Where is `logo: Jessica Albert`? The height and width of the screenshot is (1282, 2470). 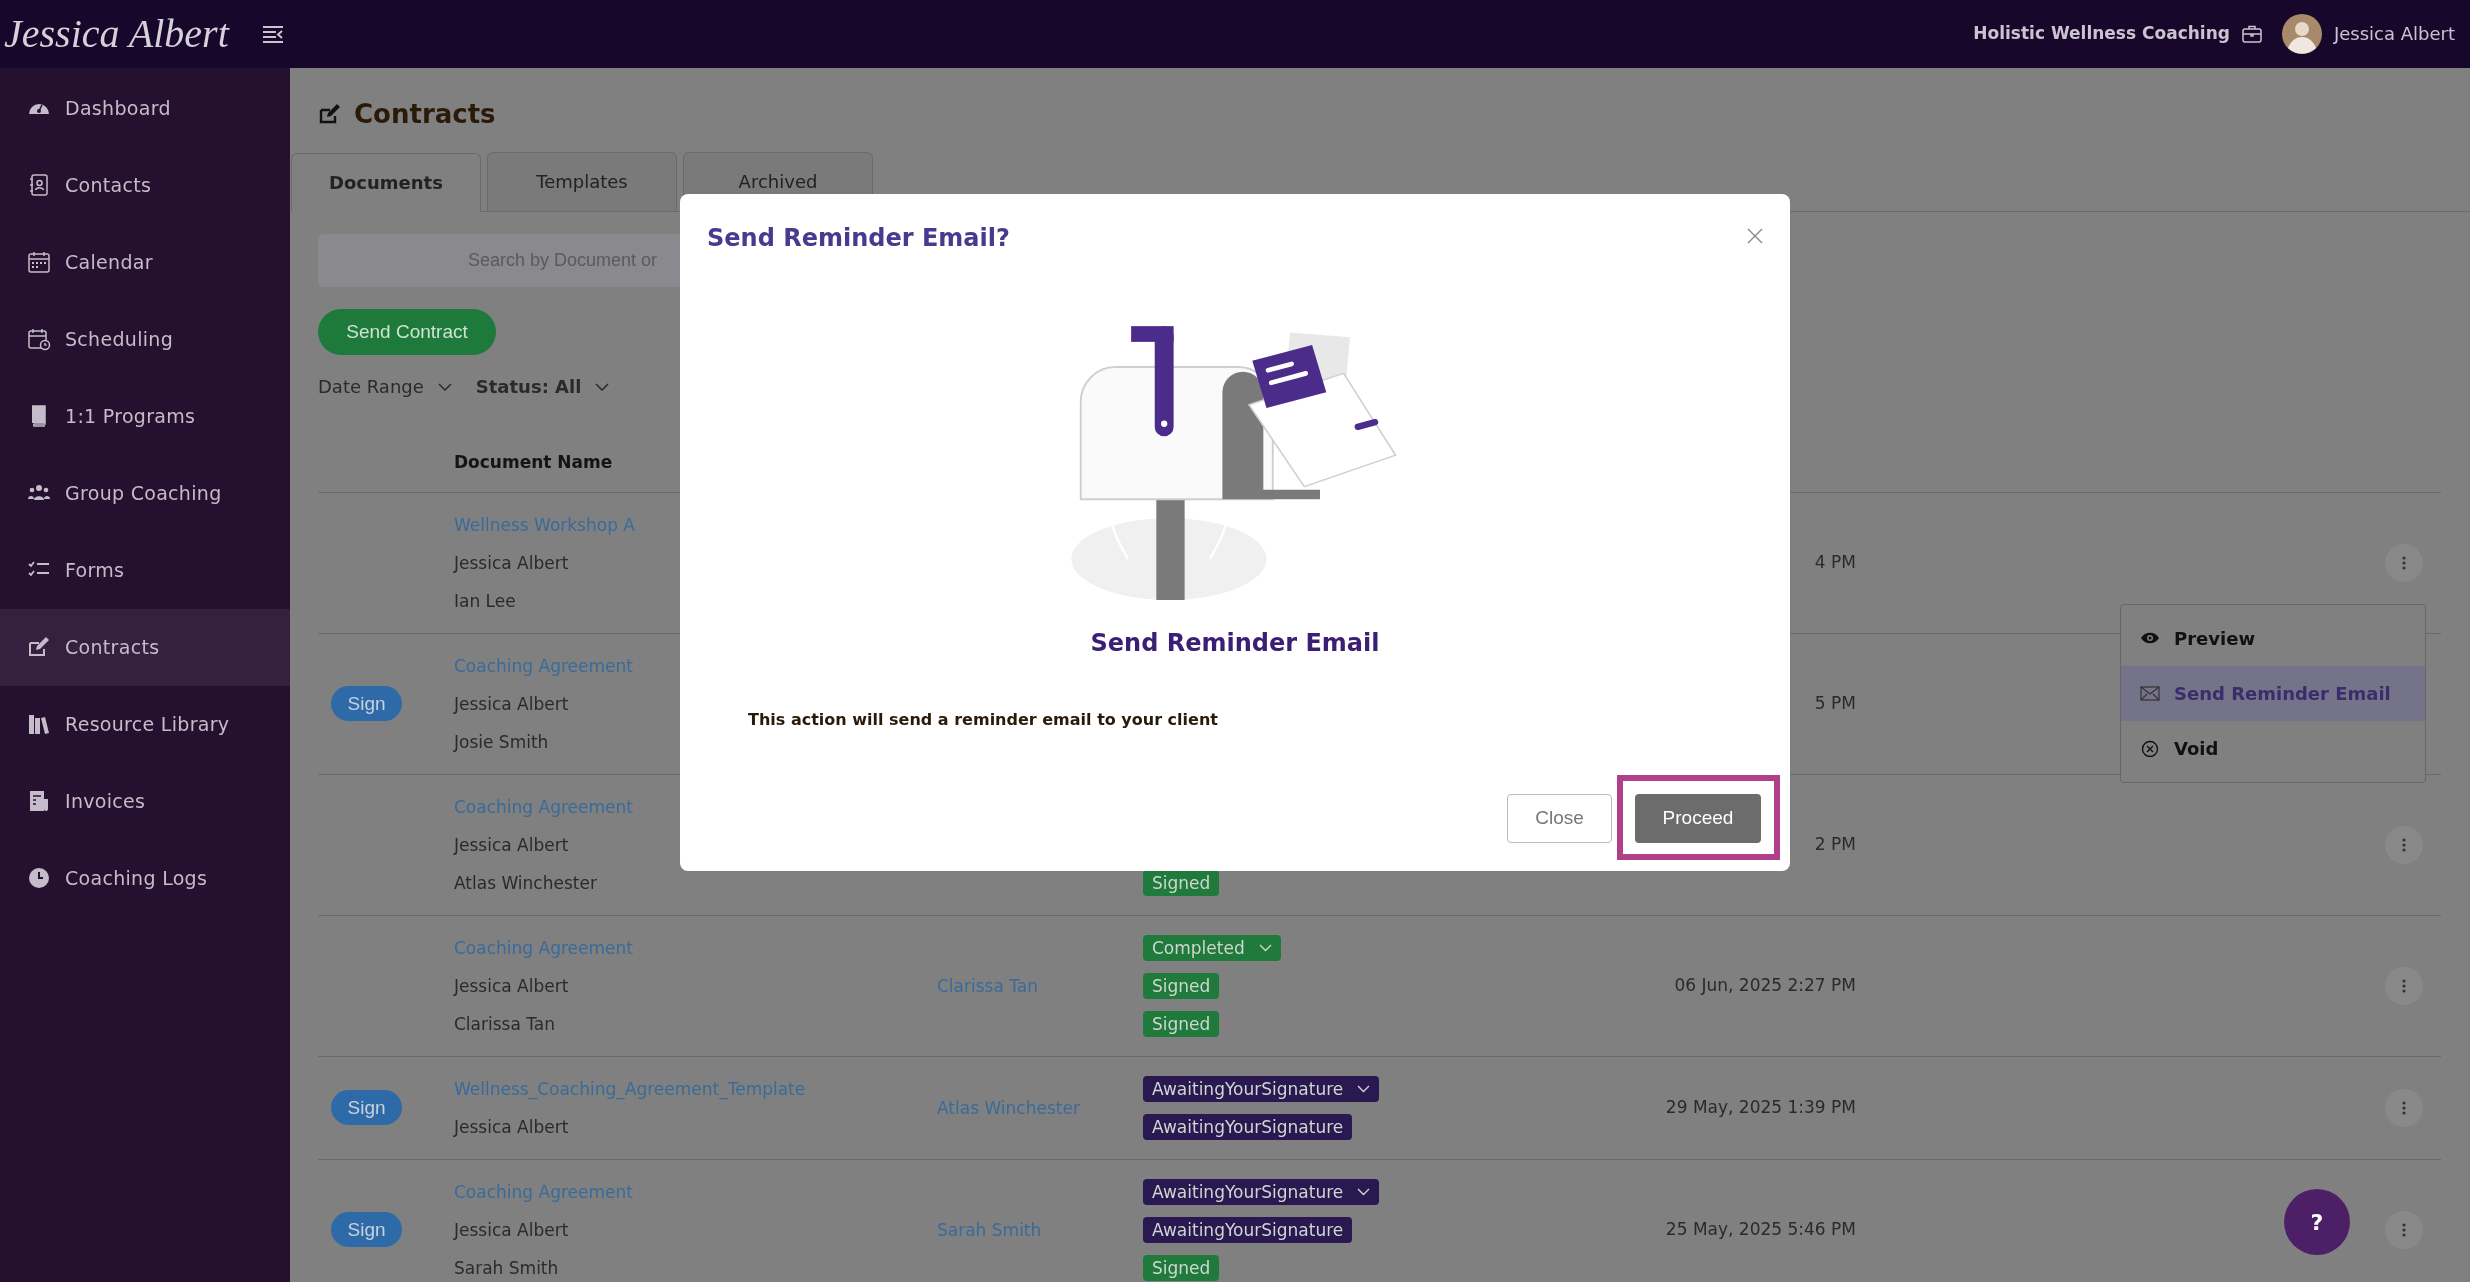 logo: Jessica Albert is located at coordinates (117, 33).